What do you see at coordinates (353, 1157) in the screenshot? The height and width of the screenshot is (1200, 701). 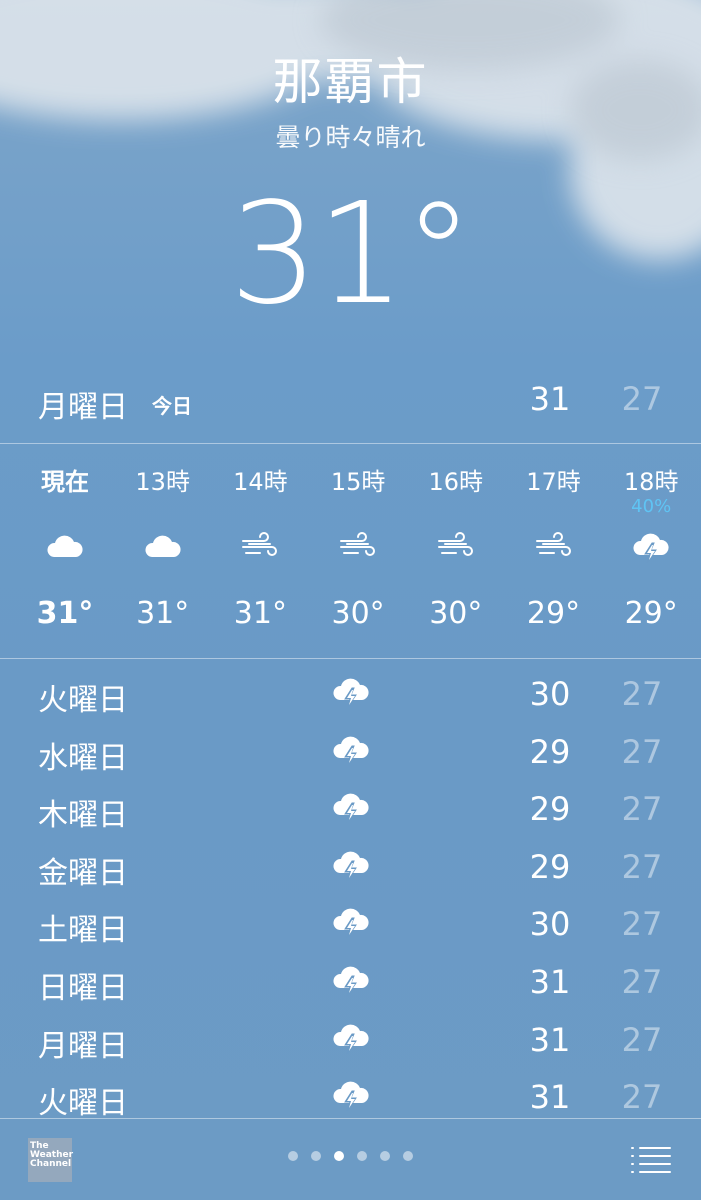 I see `page-indicator` at bounding box center [353, 1157].